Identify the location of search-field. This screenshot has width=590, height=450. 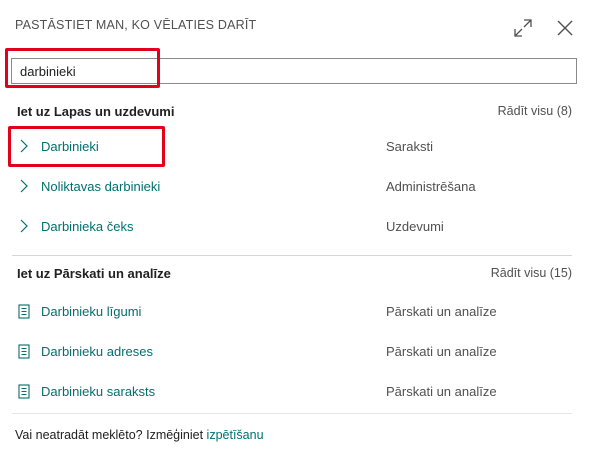
(294, 71).